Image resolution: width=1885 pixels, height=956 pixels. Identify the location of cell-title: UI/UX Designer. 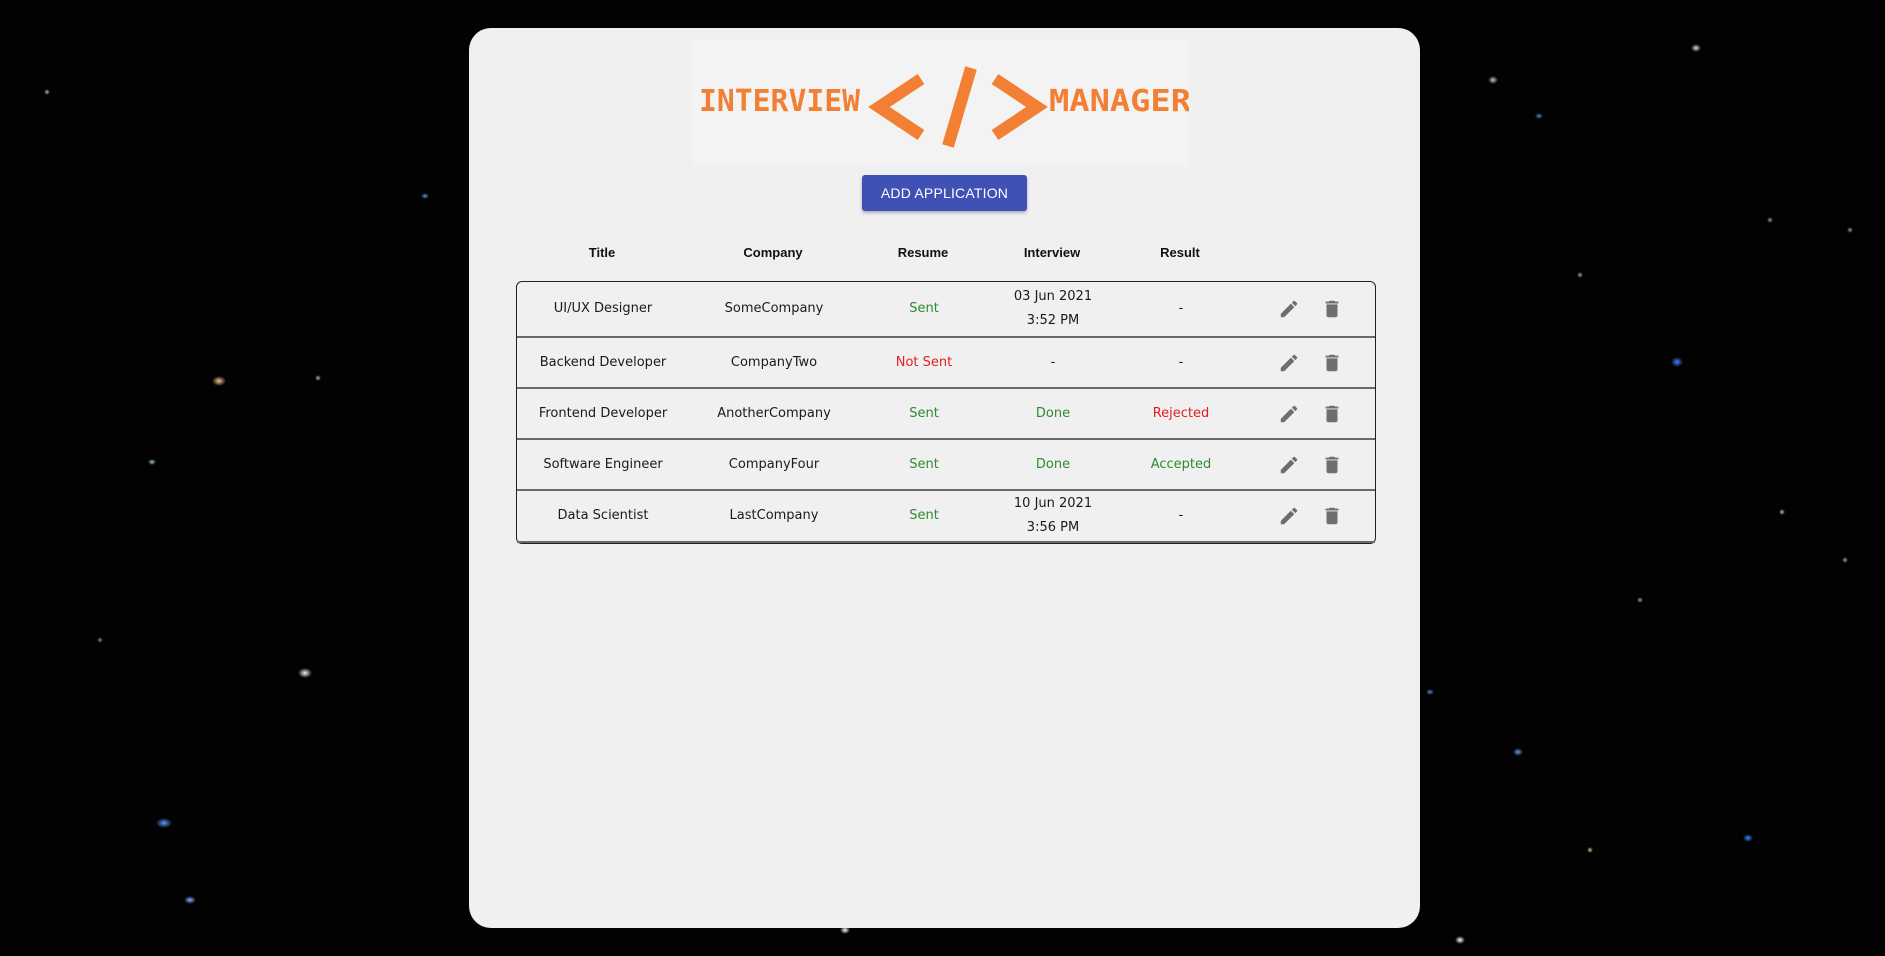
(603, 308).